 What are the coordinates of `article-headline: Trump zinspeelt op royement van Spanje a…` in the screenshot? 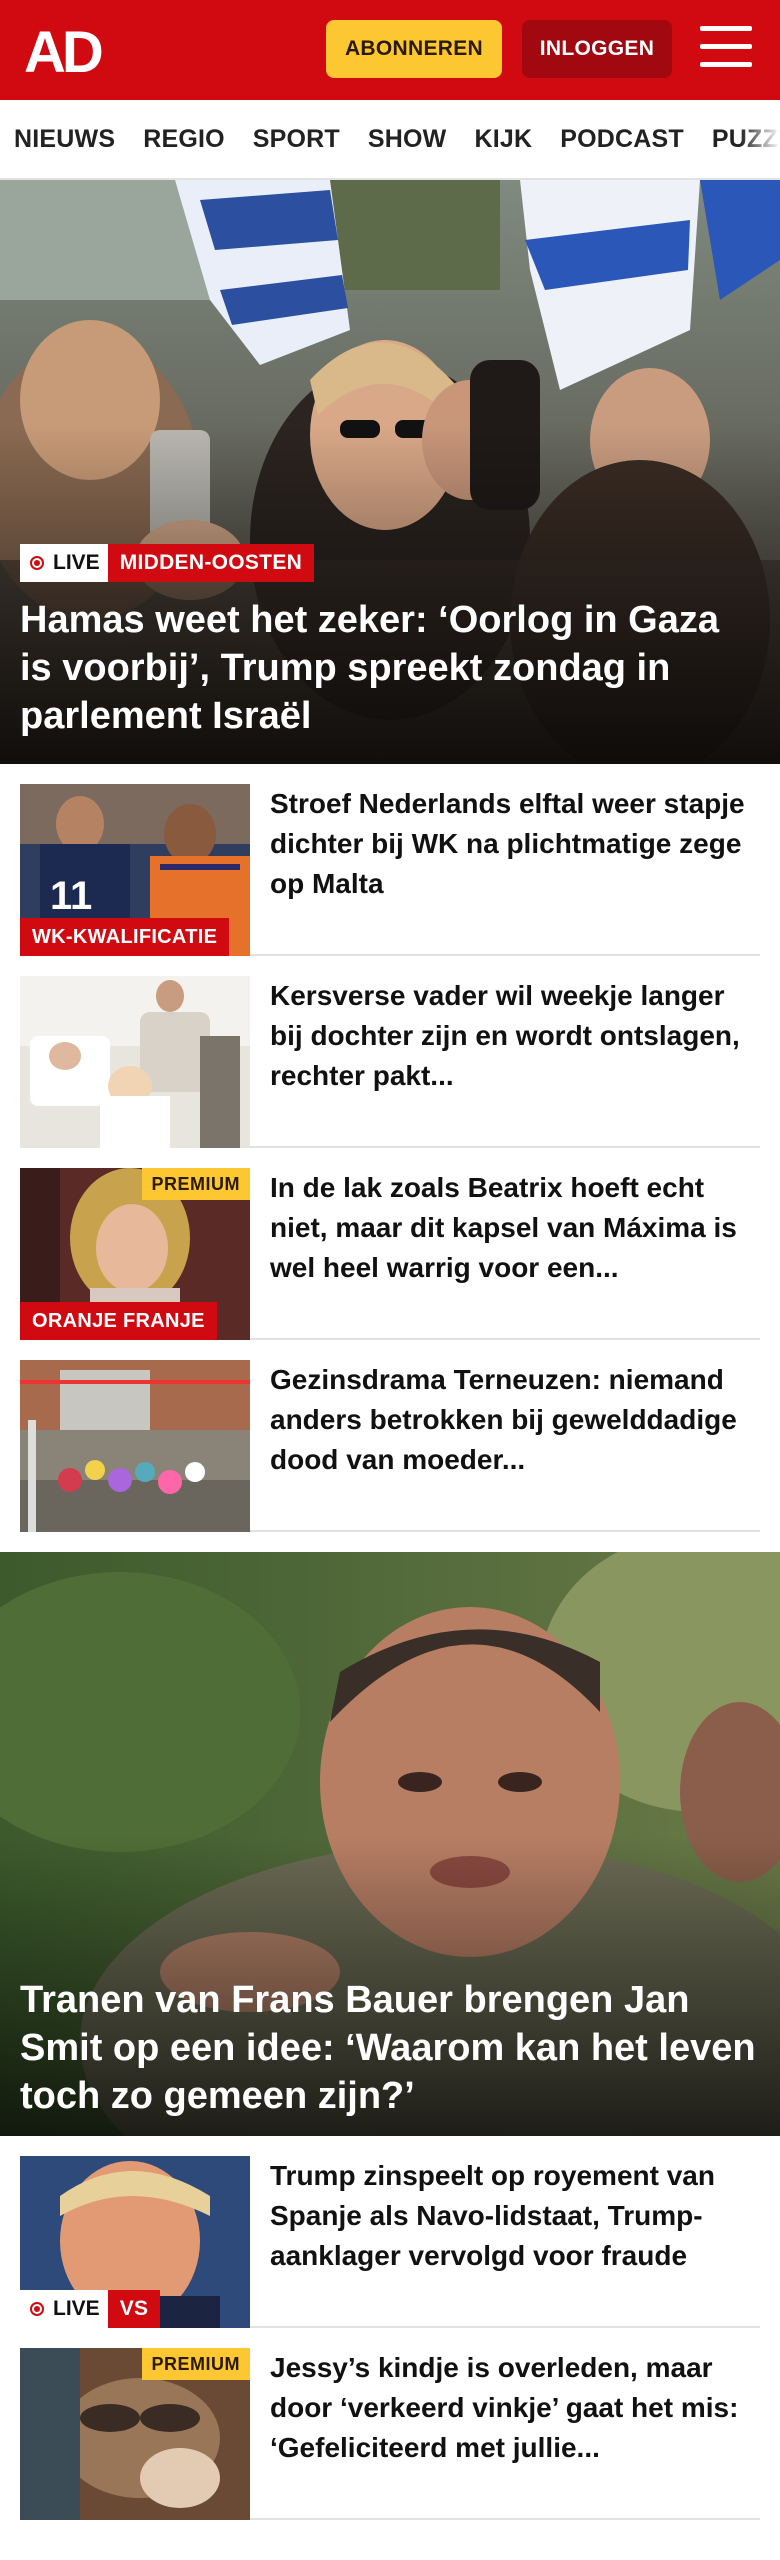 It's located at (515, 2241).